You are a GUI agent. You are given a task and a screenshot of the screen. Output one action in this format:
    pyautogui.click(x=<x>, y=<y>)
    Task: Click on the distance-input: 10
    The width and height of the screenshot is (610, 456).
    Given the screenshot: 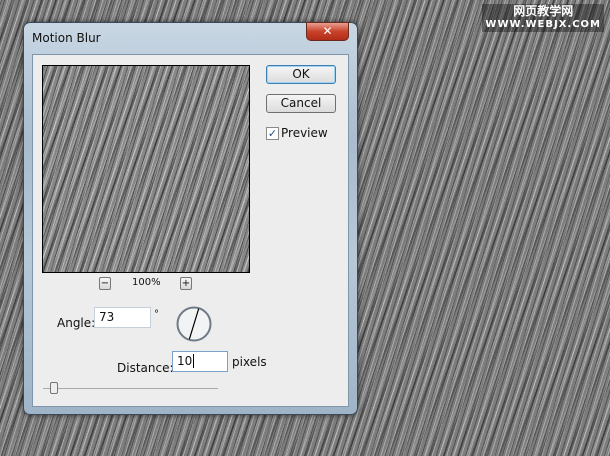 What is the action you would take?
    pyautogui.click(x=200, y=361)
    